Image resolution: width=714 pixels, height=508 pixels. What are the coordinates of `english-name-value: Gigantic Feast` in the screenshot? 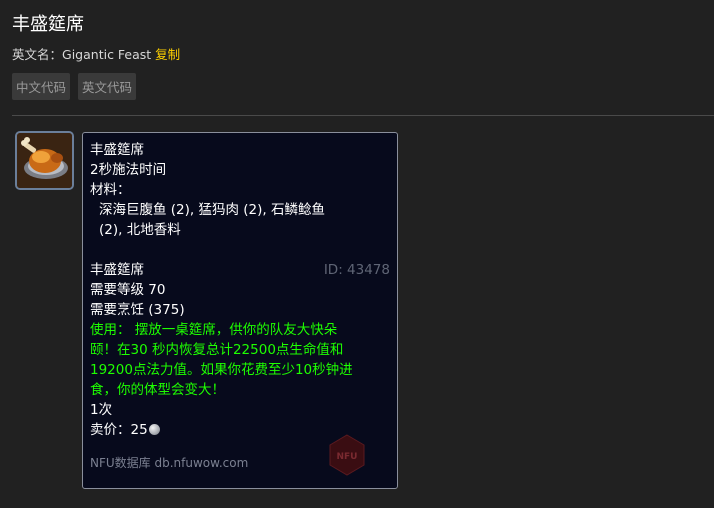 It's located at (107, 54).